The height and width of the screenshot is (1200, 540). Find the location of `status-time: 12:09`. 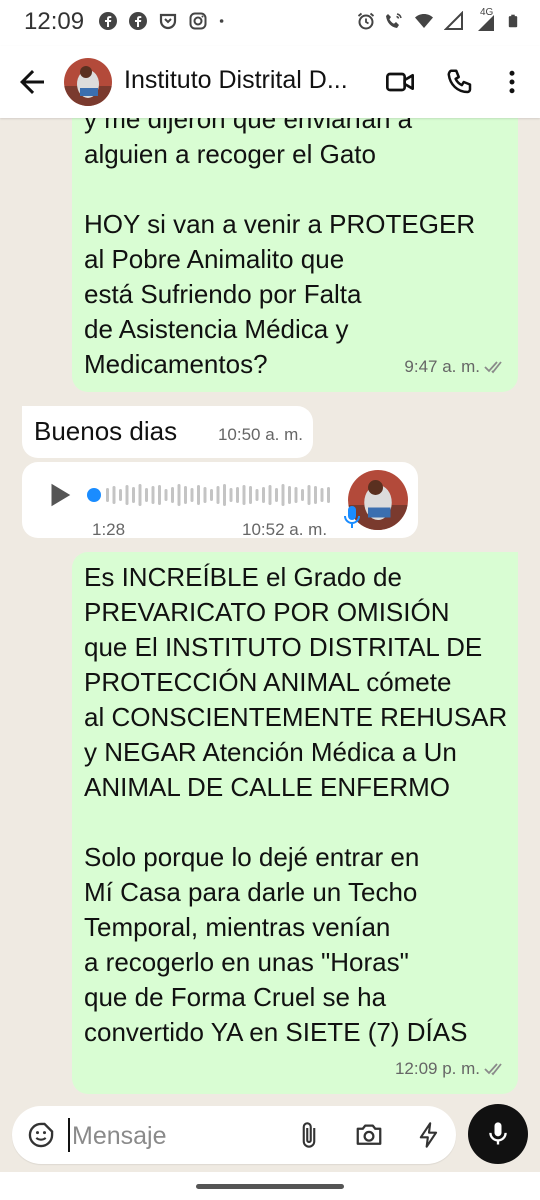

status-time: 12:09 is located at coordinates (54, 21).